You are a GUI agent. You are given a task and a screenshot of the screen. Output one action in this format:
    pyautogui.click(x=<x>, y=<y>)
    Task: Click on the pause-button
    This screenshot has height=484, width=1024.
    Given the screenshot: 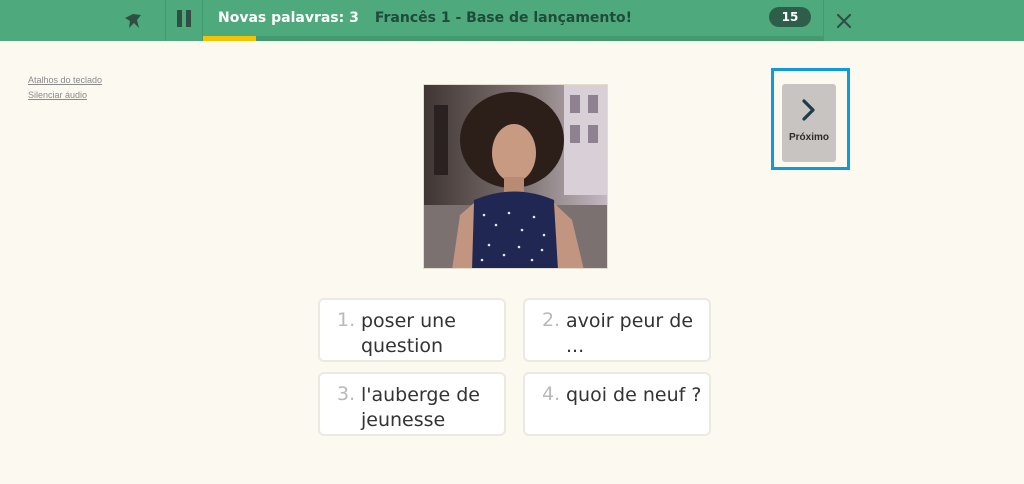 What is the action you would take?
    pyautogui.click(x=184, y=20)
    